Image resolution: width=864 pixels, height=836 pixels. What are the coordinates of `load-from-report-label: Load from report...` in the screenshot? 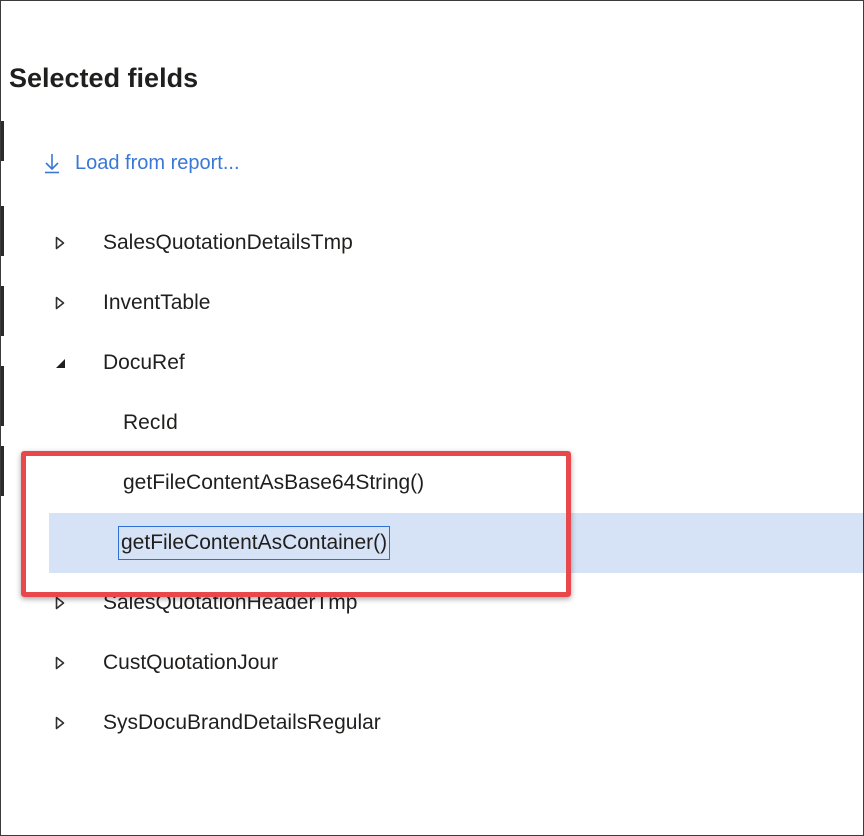 It's located at (157, 162).